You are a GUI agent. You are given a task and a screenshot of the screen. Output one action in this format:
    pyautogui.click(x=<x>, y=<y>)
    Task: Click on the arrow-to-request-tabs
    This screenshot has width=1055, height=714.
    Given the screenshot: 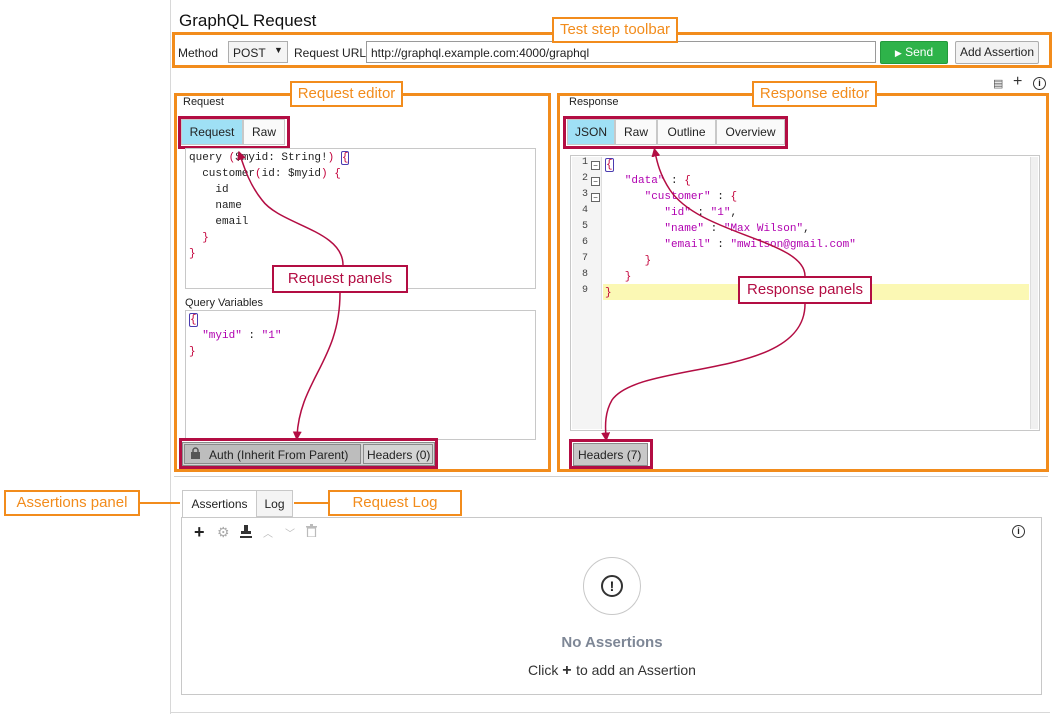 What is the action you would take?
    pyautogui.click(x=290, y=208)
    